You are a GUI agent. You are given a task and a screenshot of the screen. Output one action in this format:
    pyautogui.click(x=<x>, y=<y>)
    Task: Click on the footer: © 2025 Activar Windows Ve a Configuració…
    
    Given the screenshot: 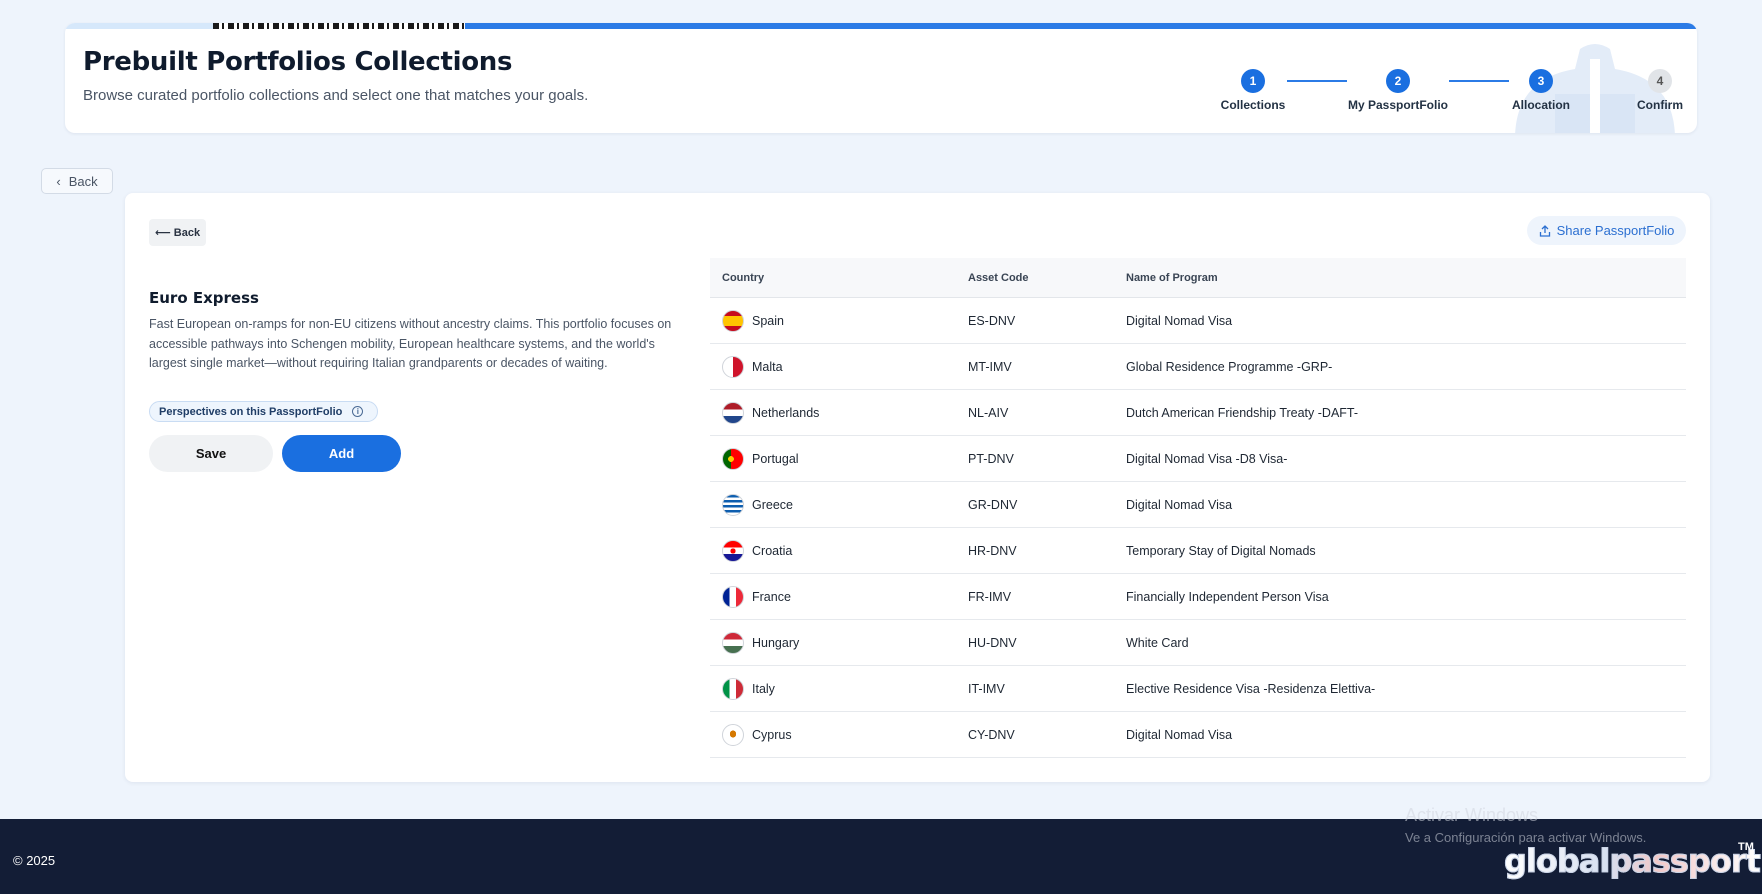 What is the action you would take?
    pyautogui.click(x=881, y=849)
    